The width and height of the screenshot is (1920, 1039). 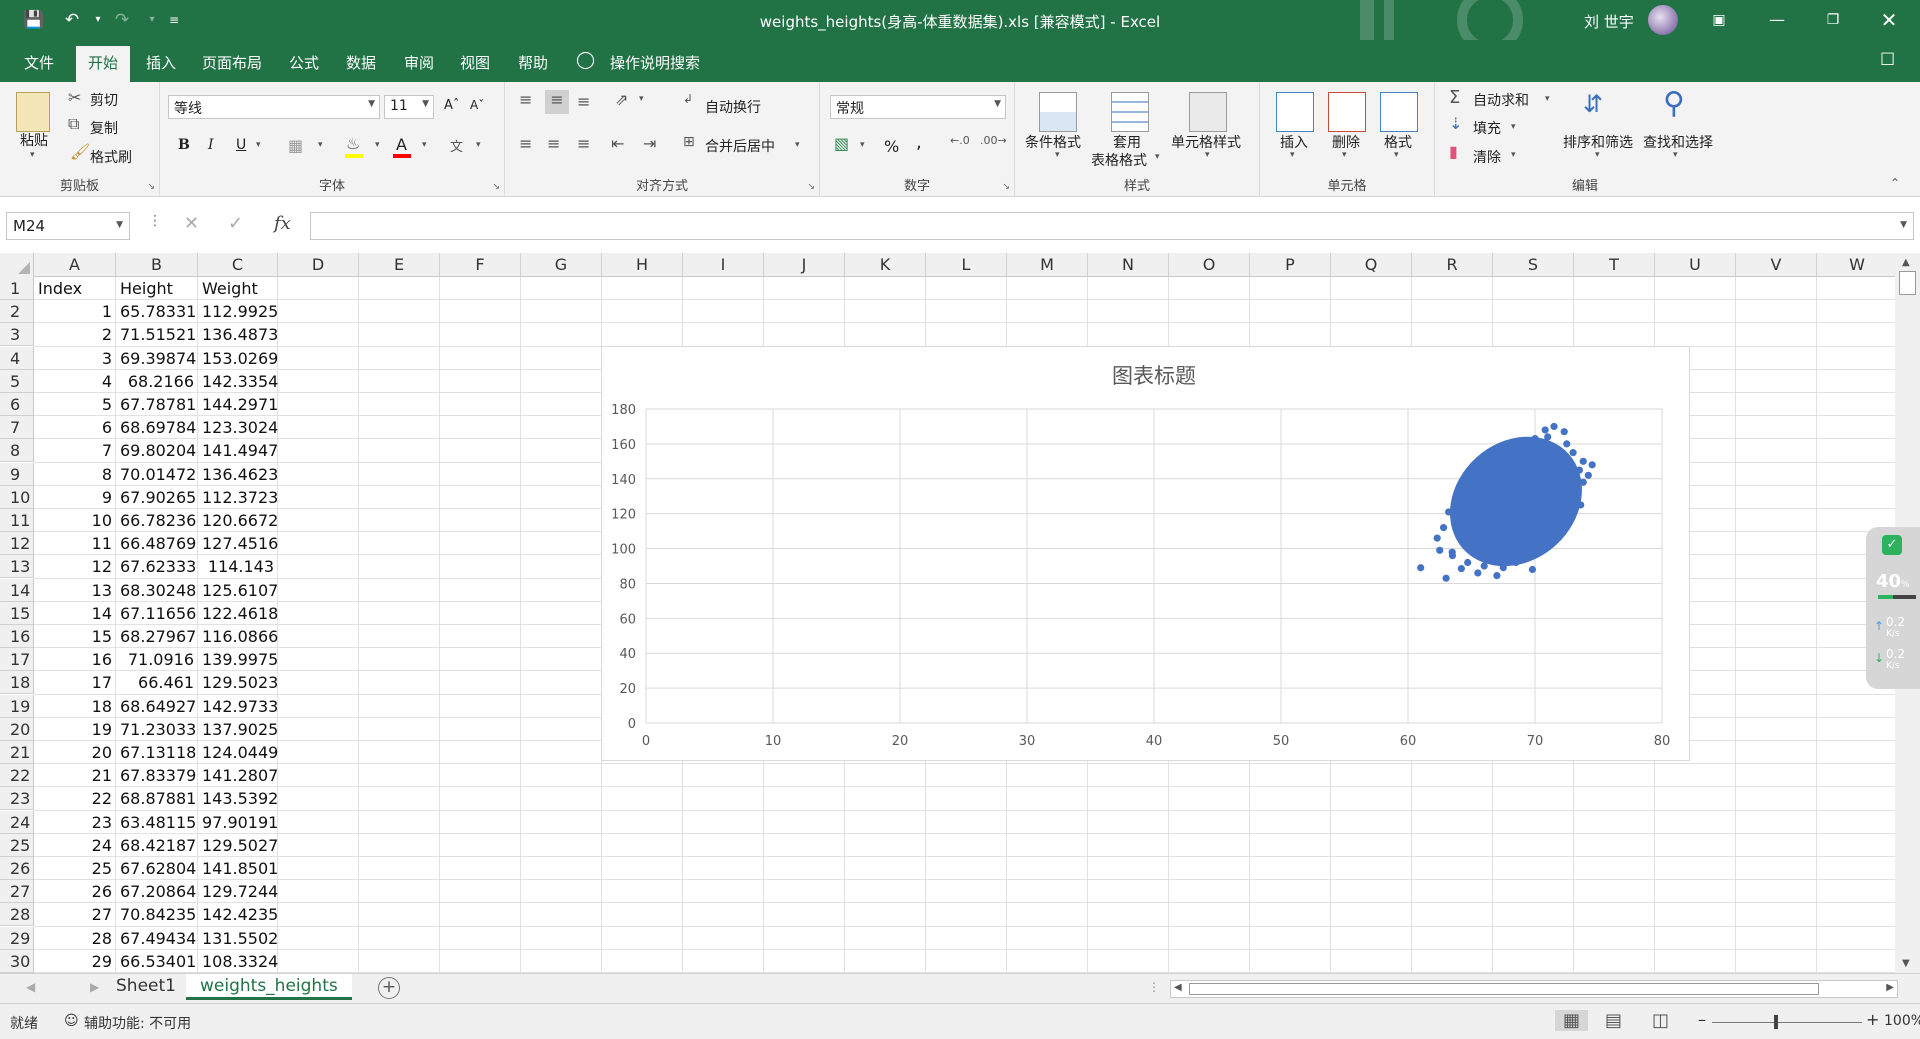 What do you see at coordinates (642, 265) in the screenshot?
I see `column-header-h: H` at bounding box center [642, 265].